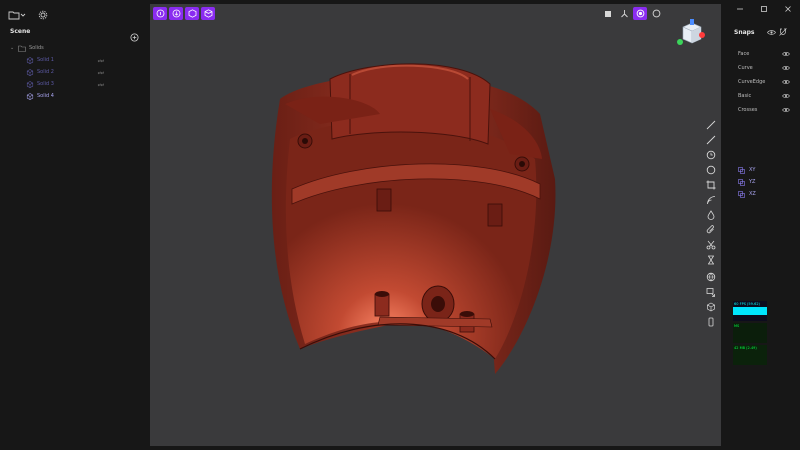 The height and width of the screenshot is (450, 800). I want to click on snap-item-curveedge: CurveEdge, so click(764, 82).